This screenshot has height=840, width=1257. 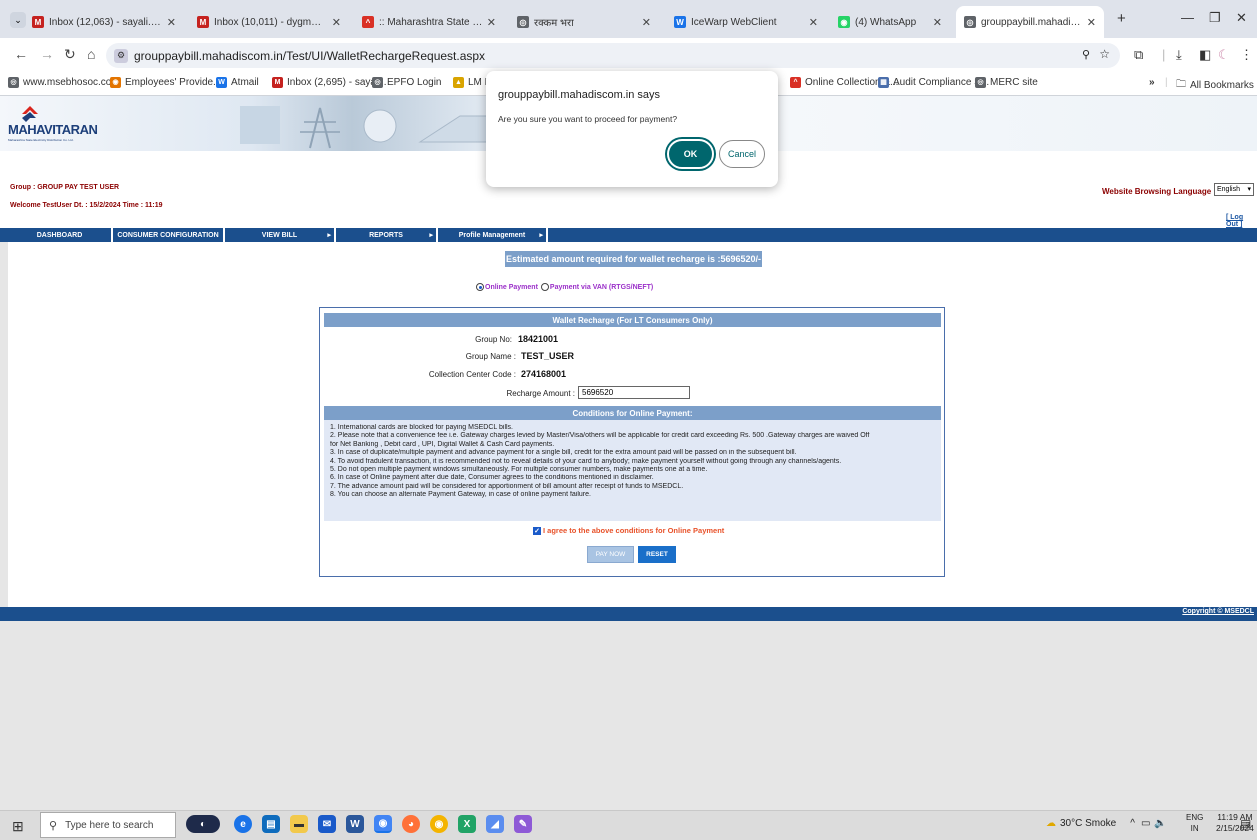 I want to click on recharge-amount-input: 5696520, so click(x=634, y=392).